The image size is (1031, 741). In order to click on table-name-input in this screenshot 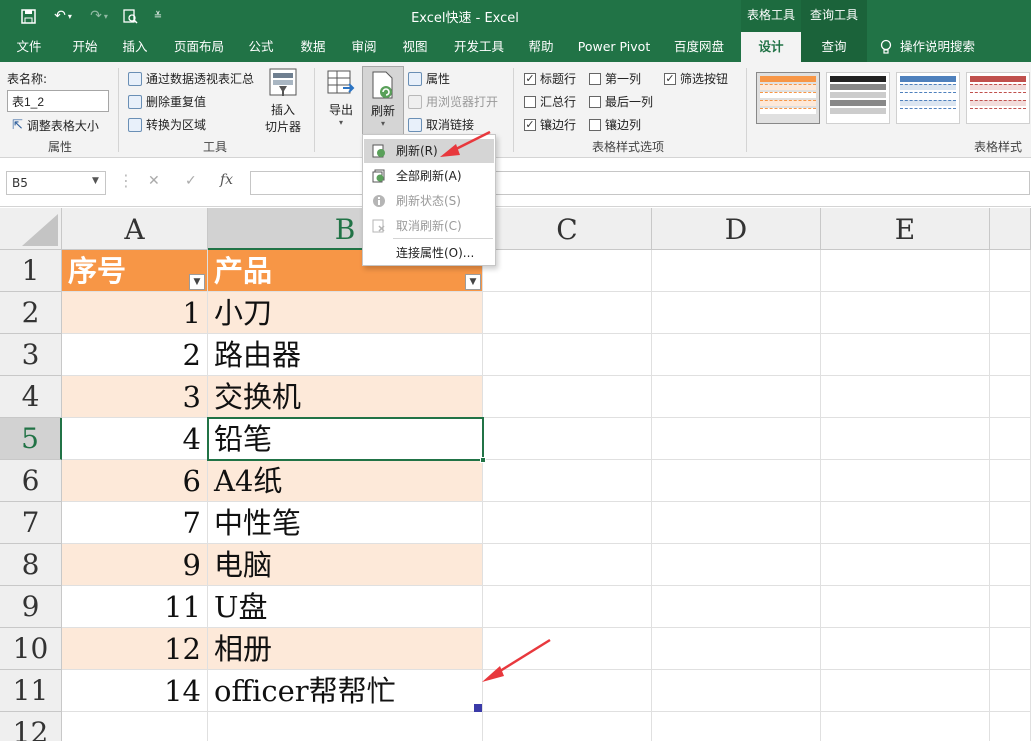, I will do `click(58, 101)`.